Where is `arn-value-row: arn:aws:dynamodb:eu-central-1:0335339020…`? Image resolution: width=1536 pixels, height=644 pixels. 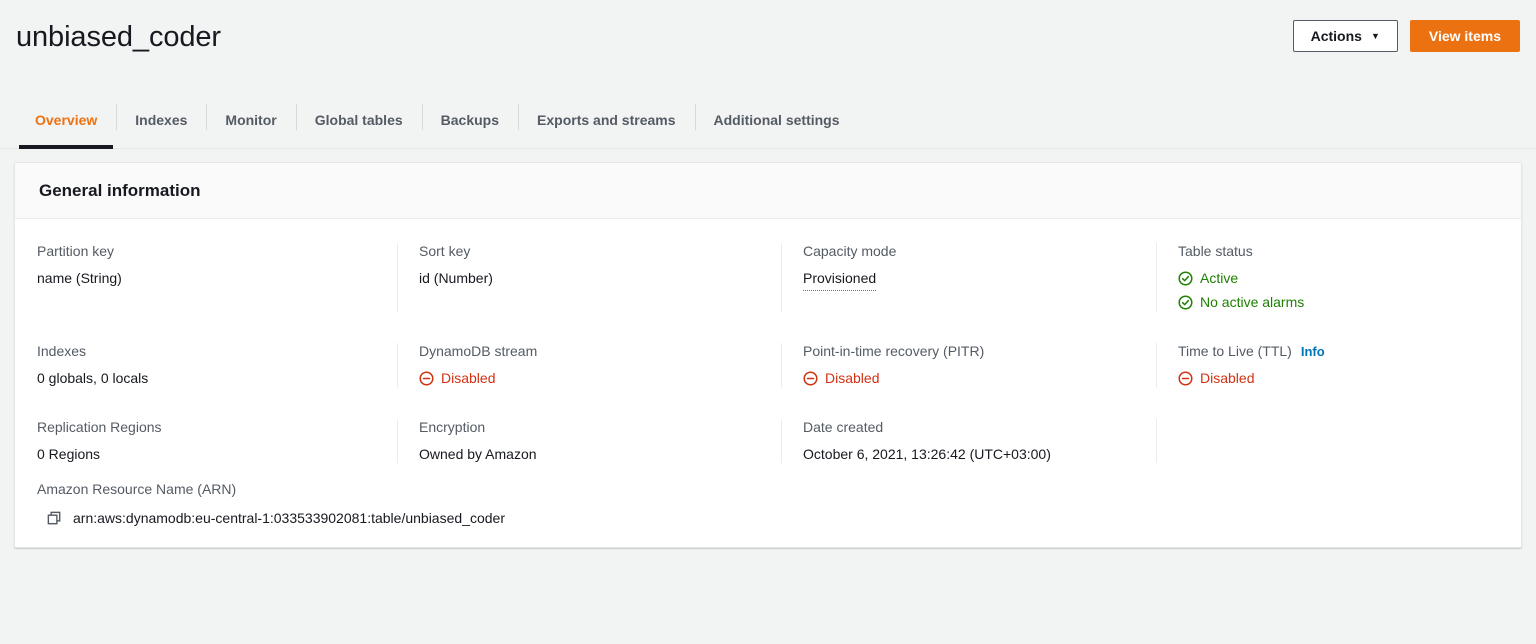 arn-value-row: arn:aws:dynamodb:eu-central-1:0335339020… is located at coordinates (768, 518).